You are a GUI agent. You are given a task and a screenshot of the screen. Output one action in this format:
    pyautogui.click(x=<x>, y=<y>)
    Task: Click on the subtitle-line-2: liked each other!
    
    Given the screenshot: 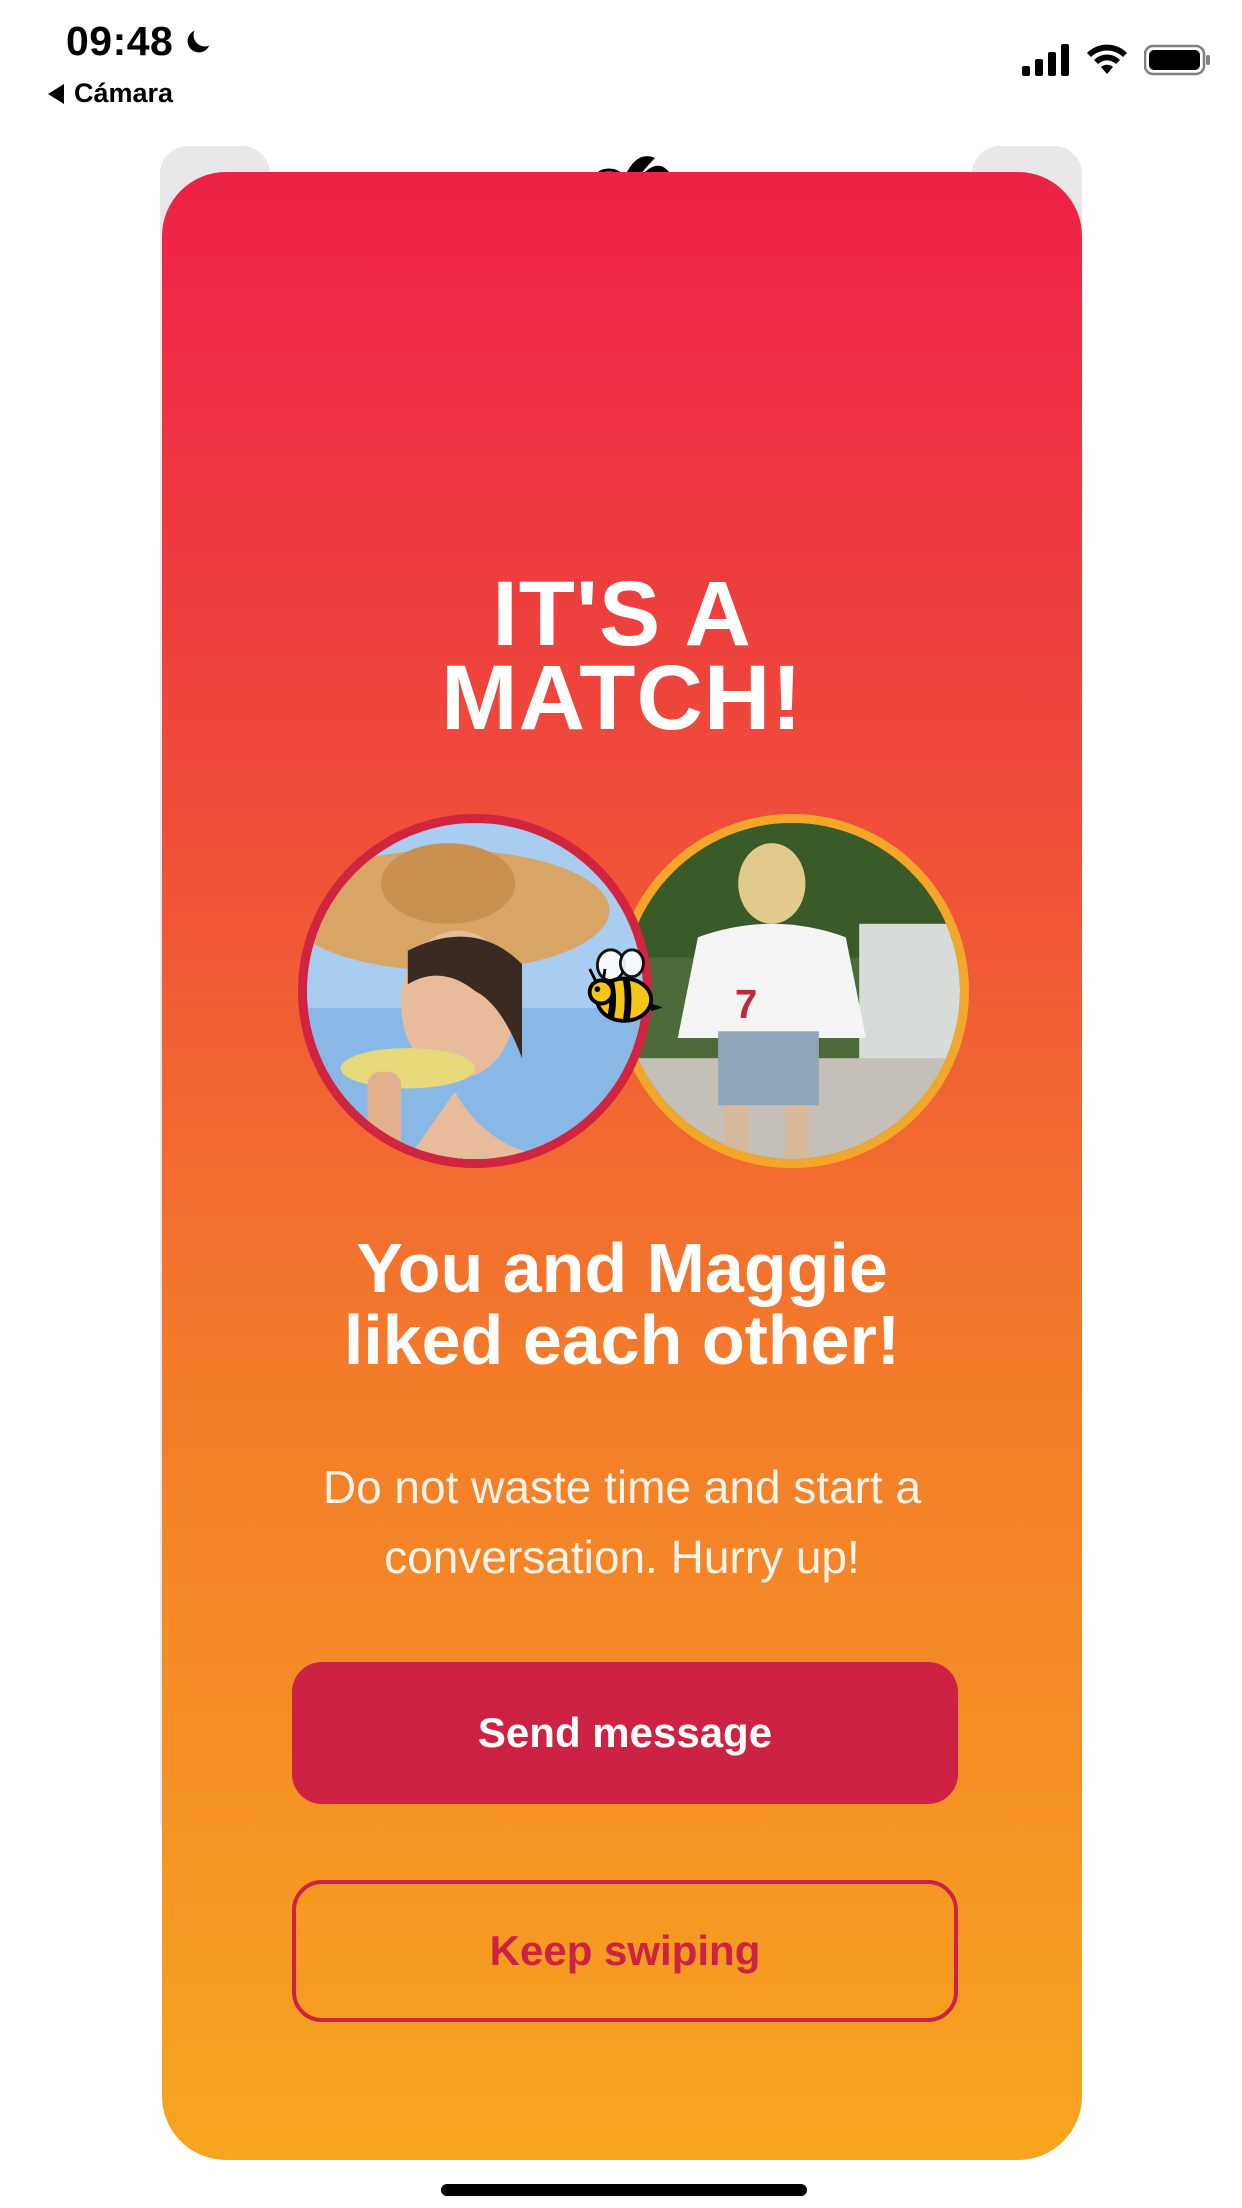 What is the action you would take?
    pyautogui.click(x=622, y=1340)
    